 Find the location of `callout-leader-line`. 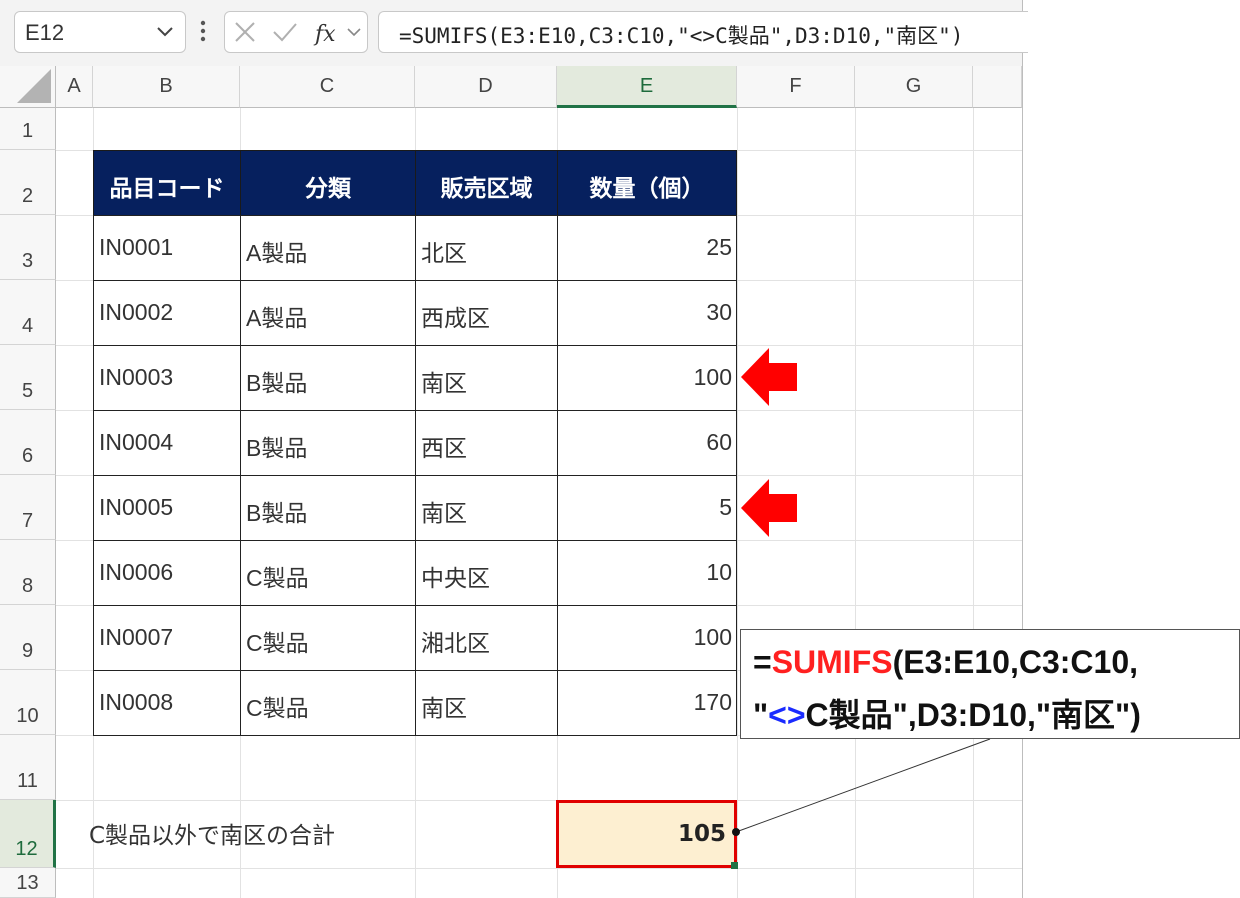

callout-leader-line is located at coordinates (861, 787).